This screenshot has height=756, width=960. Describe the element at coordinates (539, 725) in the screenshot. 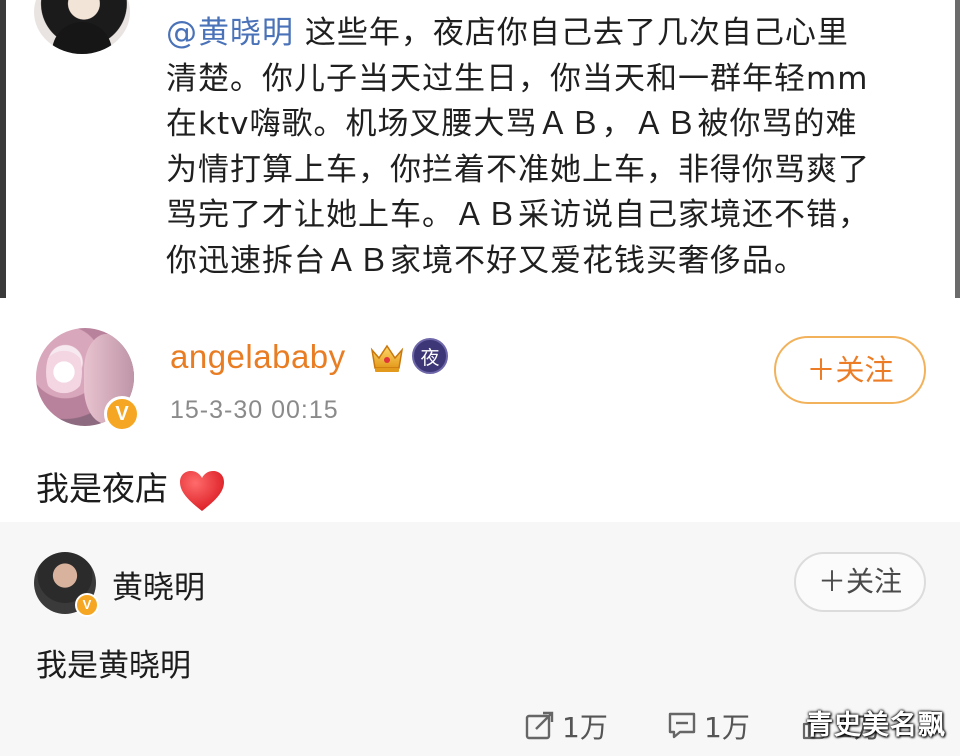

I see `repost-icon` at that location.